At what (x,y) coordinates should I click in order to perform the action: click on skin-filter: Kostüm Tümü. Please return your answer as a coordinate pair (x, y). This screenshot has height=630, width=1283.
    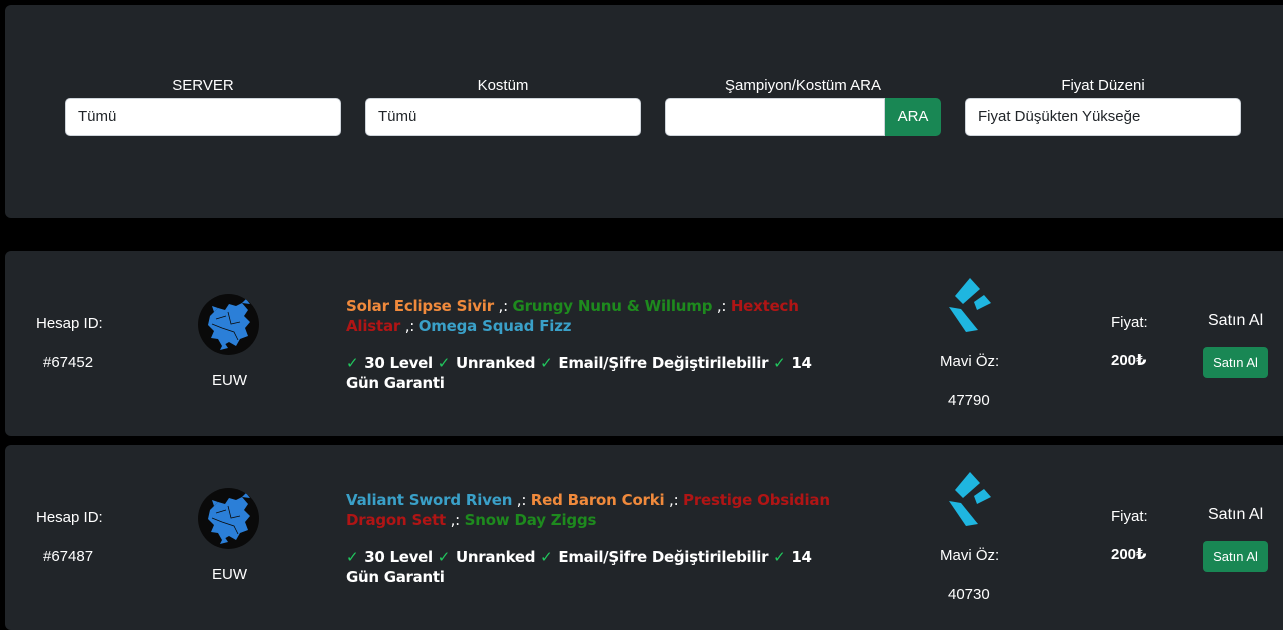
    Looking at the image, I should click on (503, 106).